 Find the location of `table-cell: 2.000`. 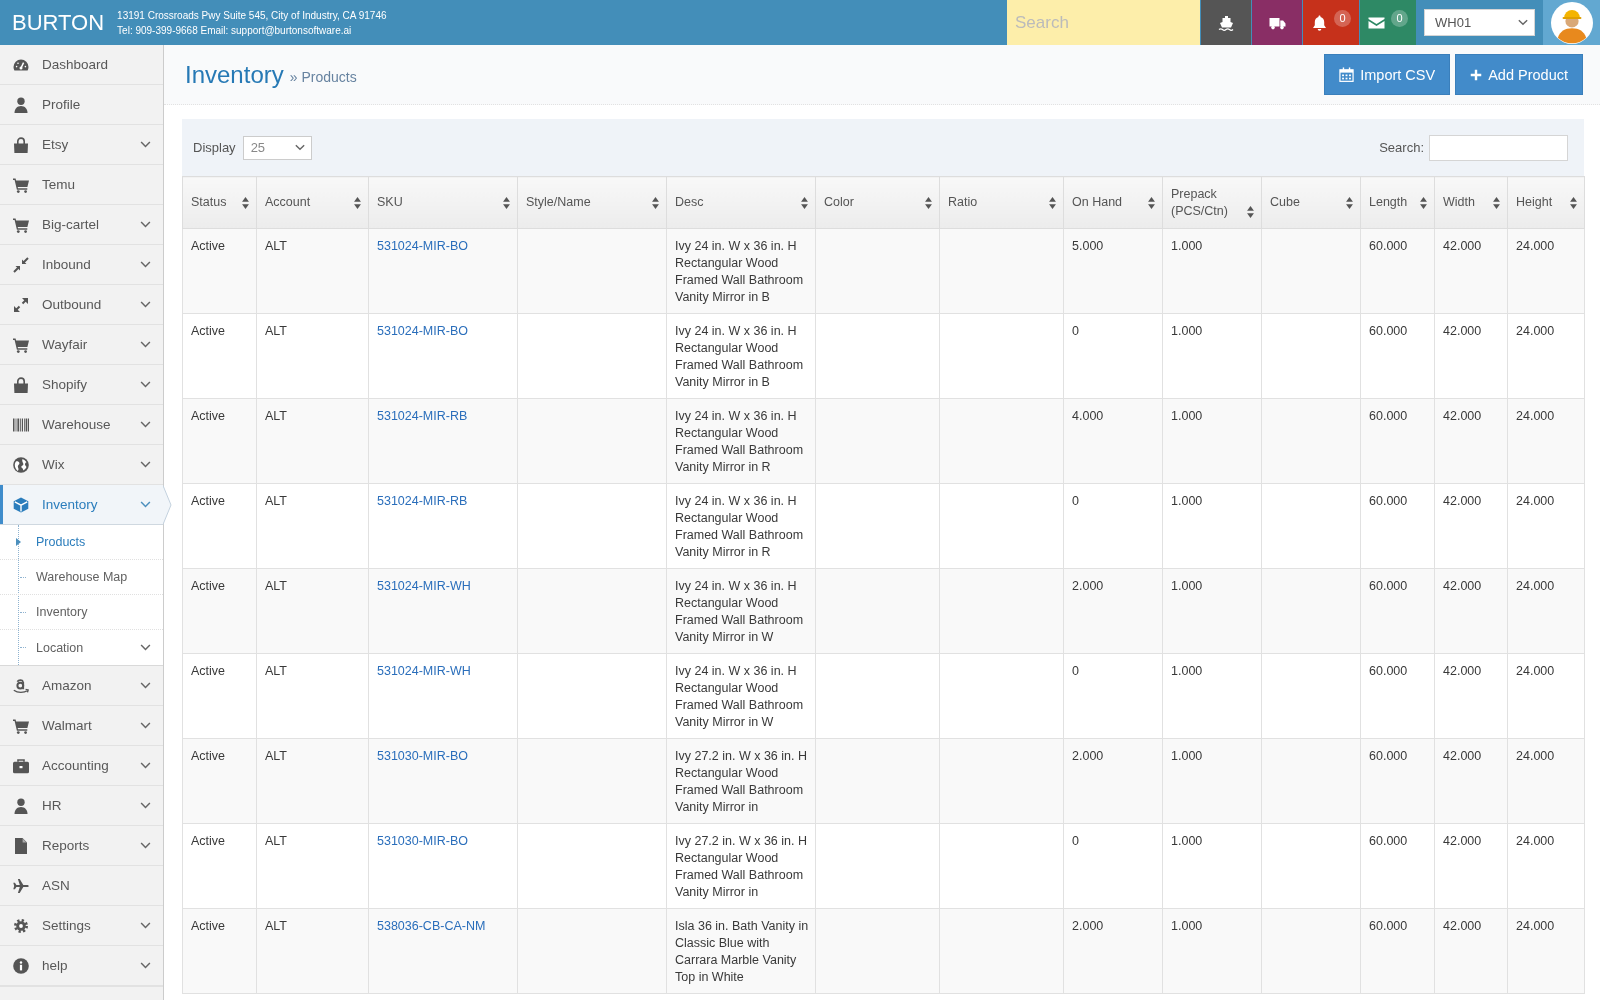

table-cell: 2.000 is located at coordinates (1113, 611).